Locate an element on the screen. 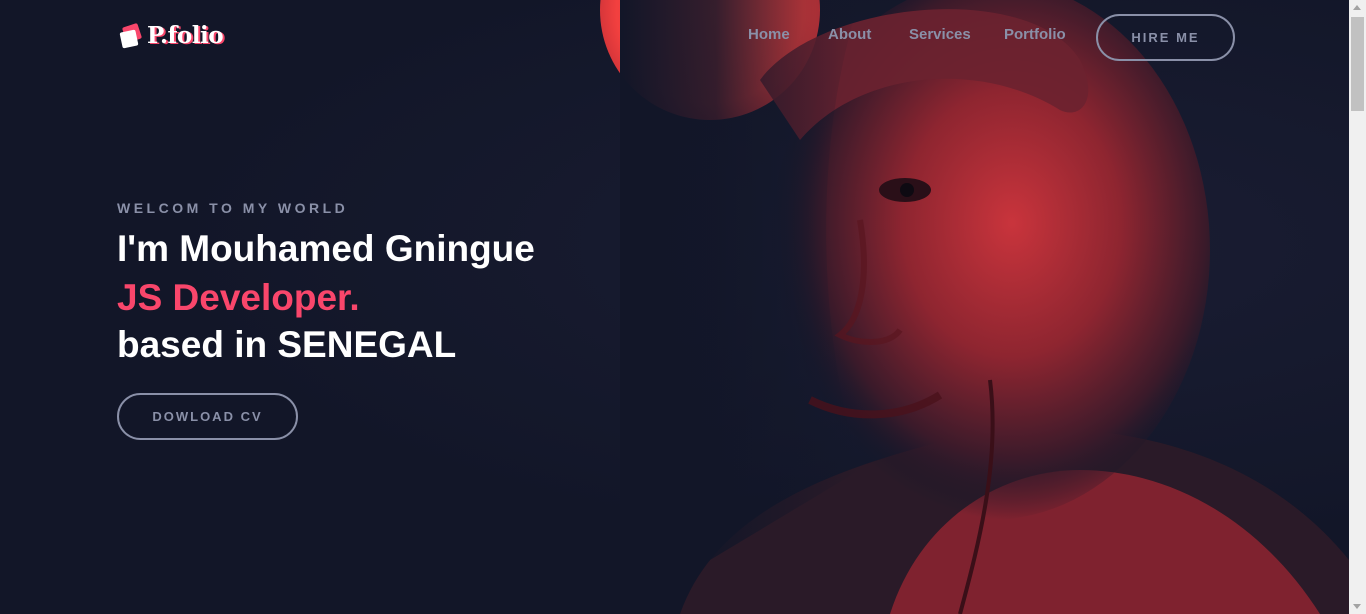 This screenshot has height=614, width=1366. logo-text: P.folio is located at coordinates (185, 35).